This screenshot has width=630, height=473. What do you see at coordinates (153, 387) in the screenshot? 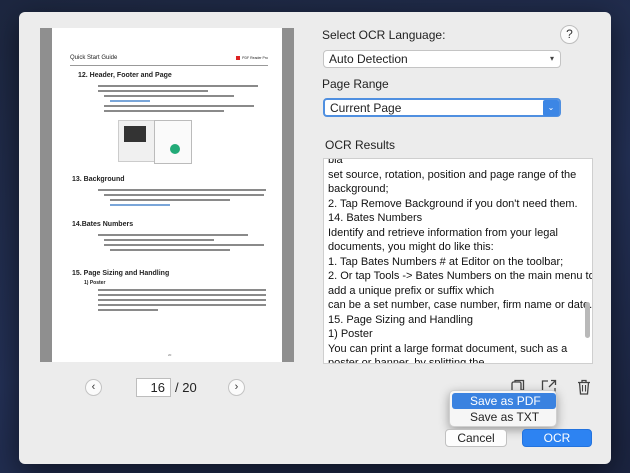
I see `page-number-input: 16` at bounding box center [153, 387].